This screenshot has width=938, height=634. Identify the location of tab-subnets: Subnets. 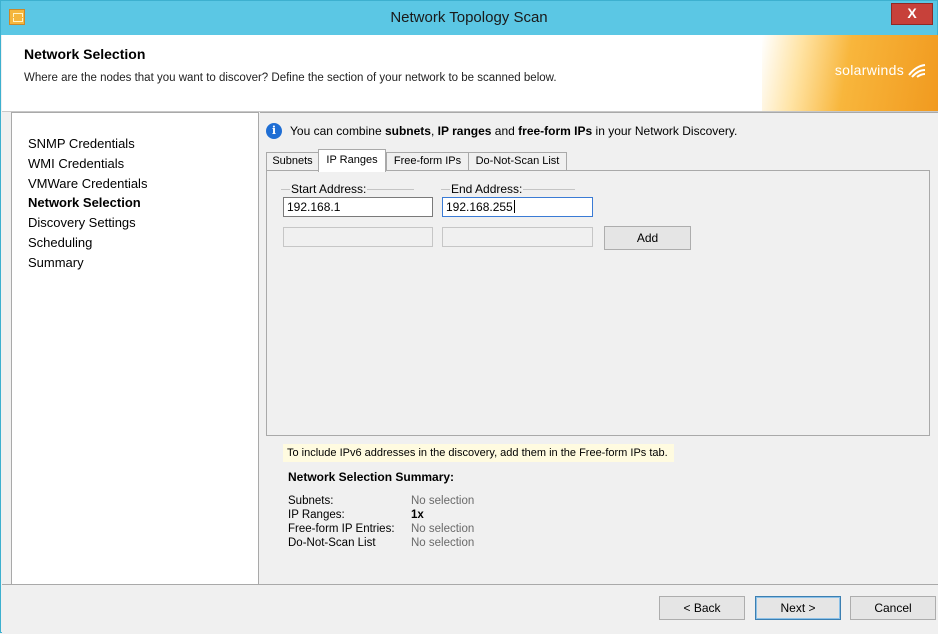
(292, 161).